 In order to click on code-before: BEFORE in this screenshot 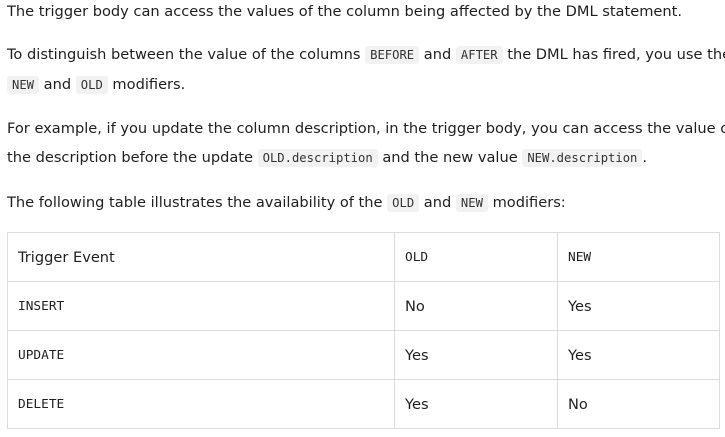, I will do `click(392, 55)`.